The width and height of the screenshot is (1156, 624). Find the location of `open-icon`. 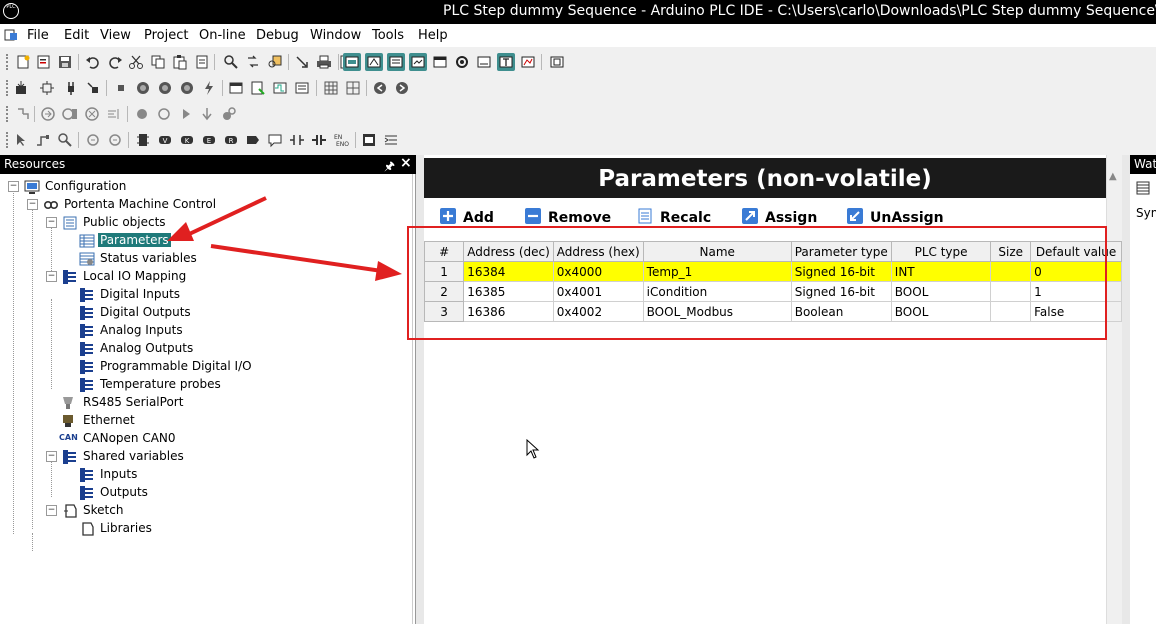

open-icon is located at coordinates (44, 62).